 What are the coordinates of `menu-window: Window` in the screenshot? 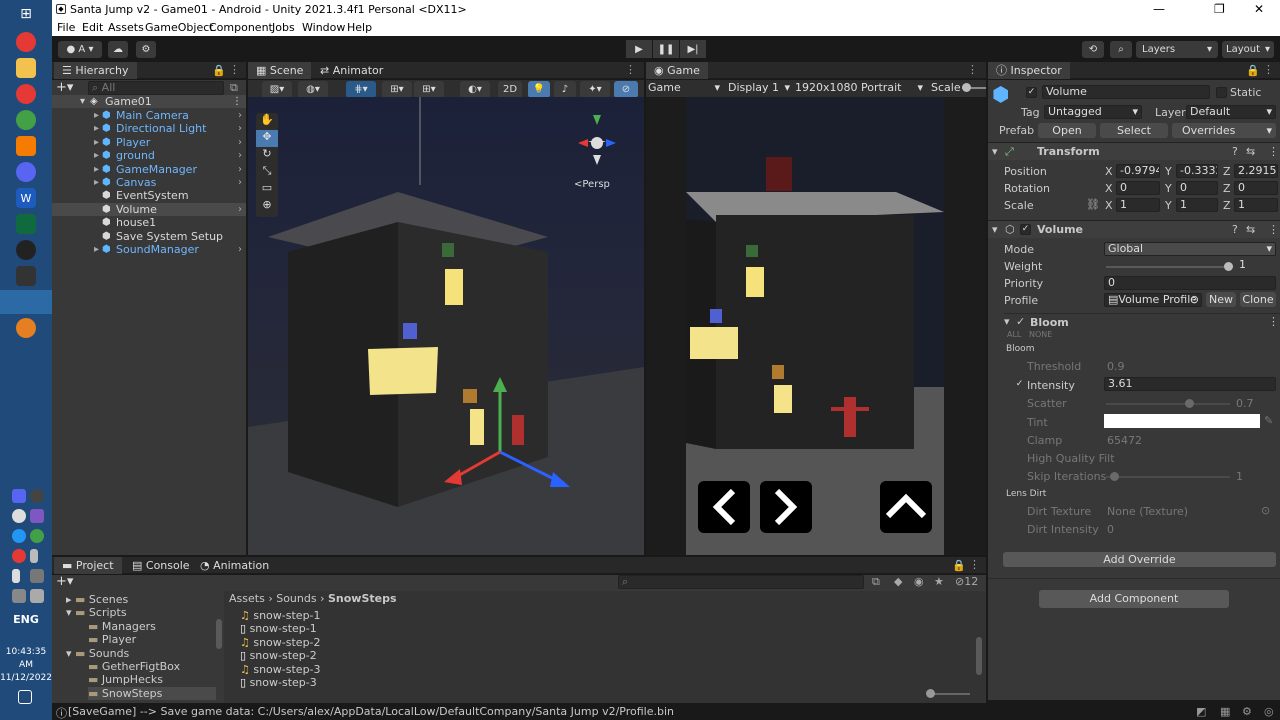 It's located at (323, 27).